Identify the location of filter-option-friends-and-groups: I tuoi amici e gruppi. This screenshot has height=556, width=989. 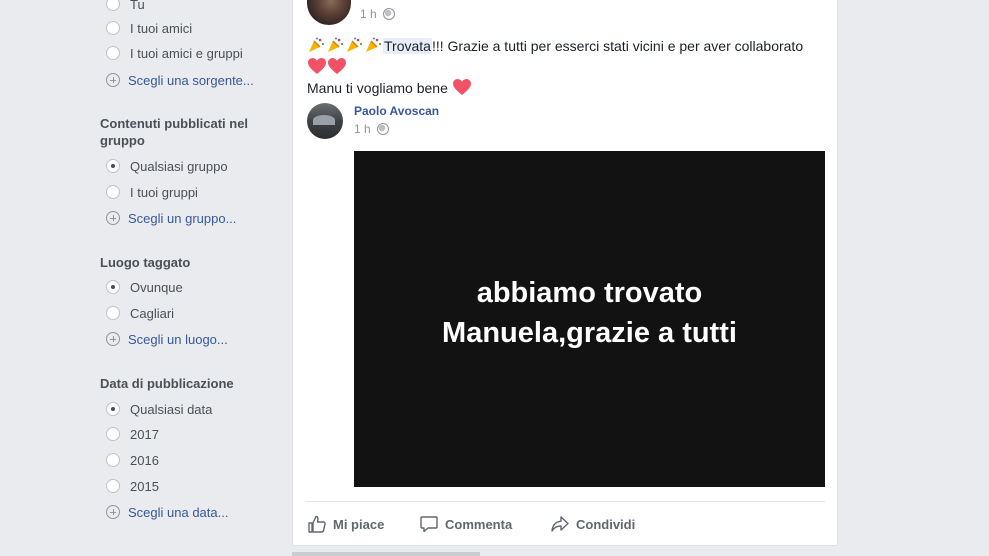
(174, 53).